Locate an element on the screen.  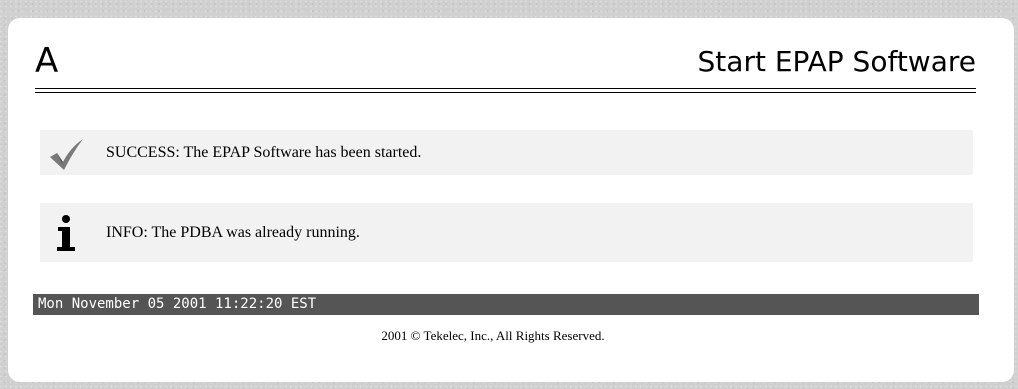
status-bar: Mon November 05 2001 11:22:20 EST is located at coordinates (506, 304).